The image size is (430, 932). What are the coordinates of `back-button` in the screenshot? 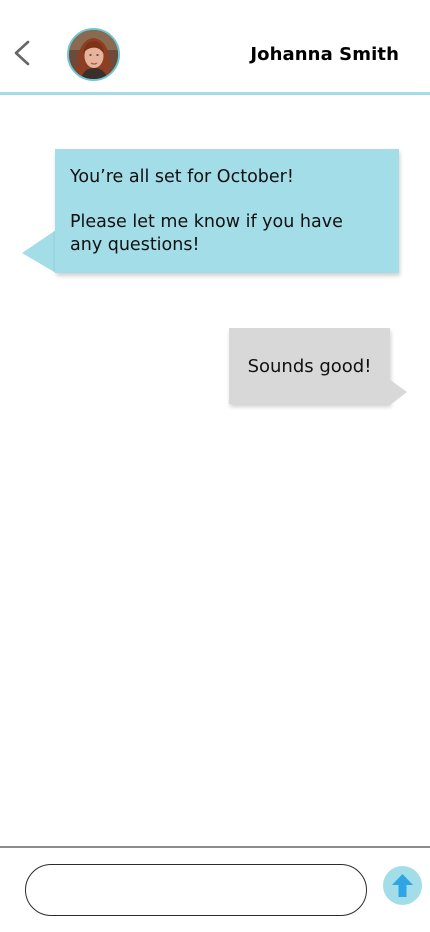 It's located at (23, 54).